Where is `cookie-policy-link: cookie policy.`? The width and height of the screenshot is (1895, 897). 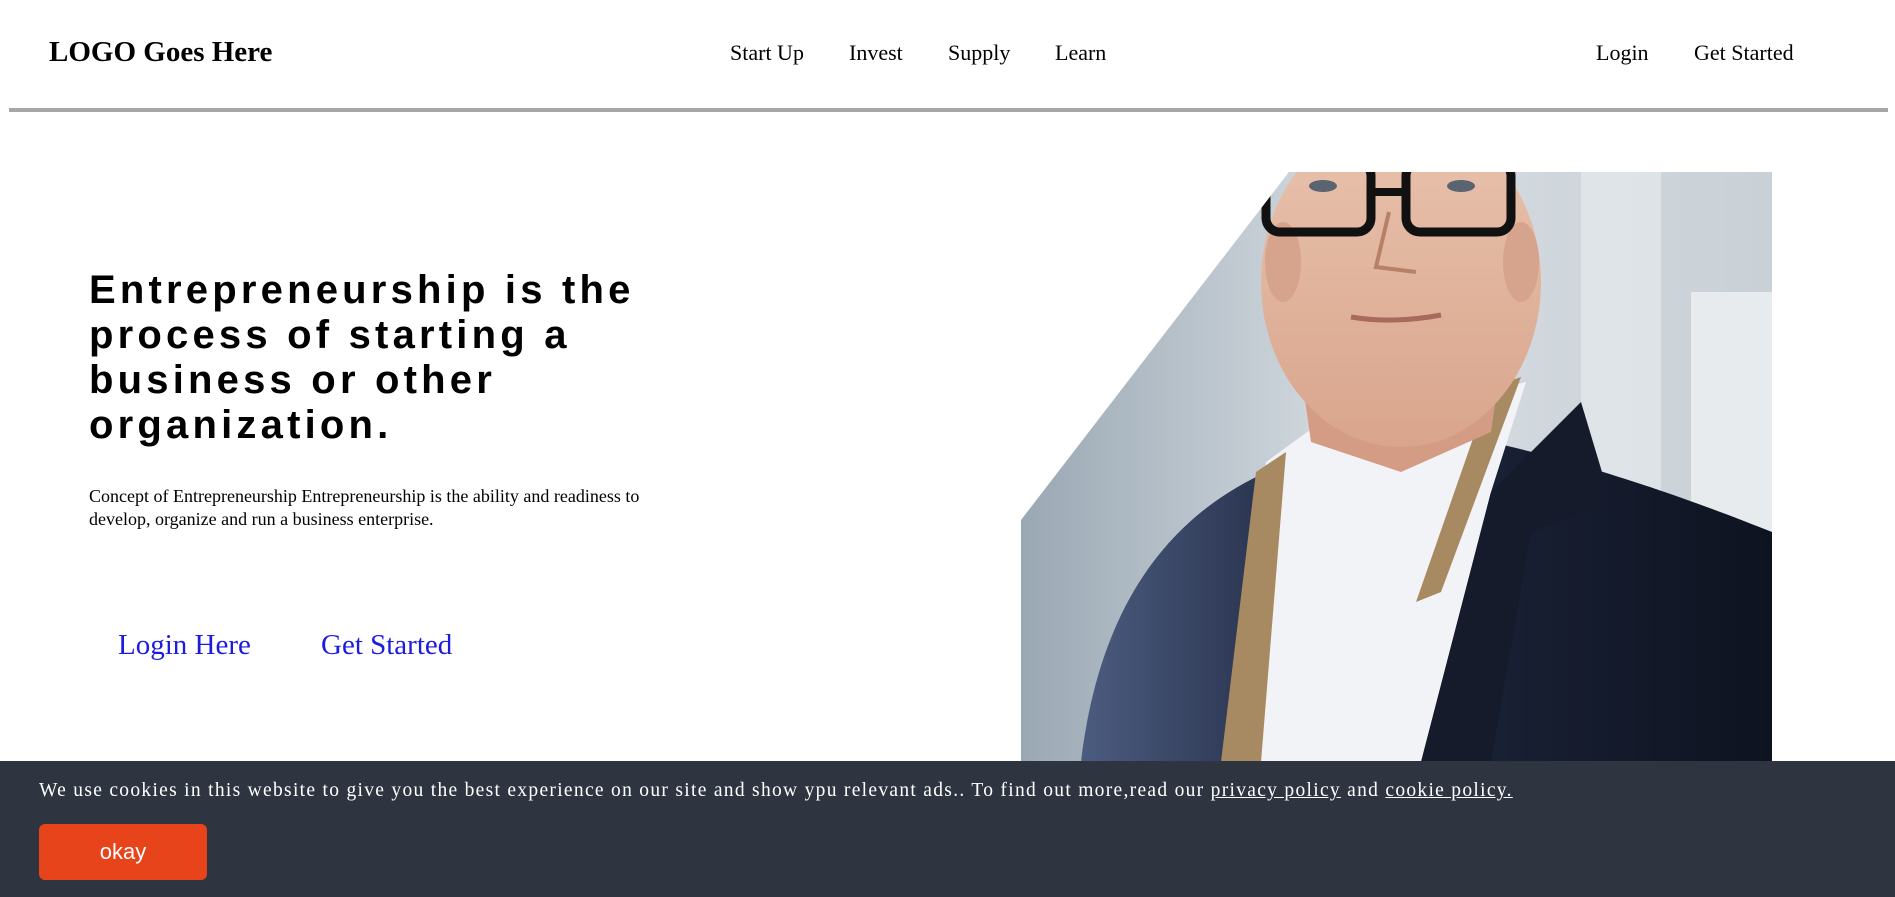
cookie-policy-link: cookie policy. is located at coordinates (1448, 790).